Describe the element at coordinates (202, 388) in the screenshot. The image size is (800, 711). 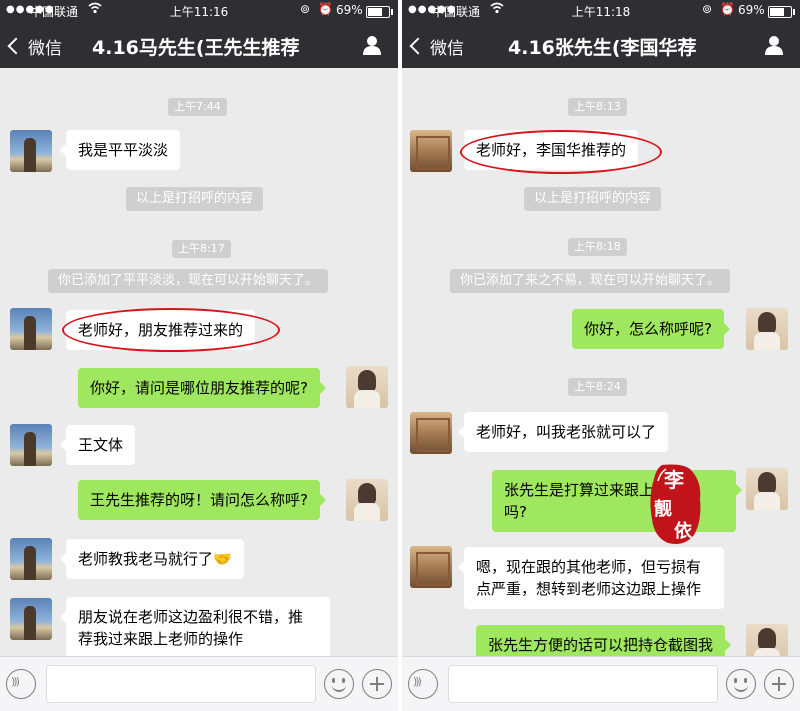
I see `message-bubble-outgoing: 你好，请问是哪位朋友推荐的呢?` at that location.